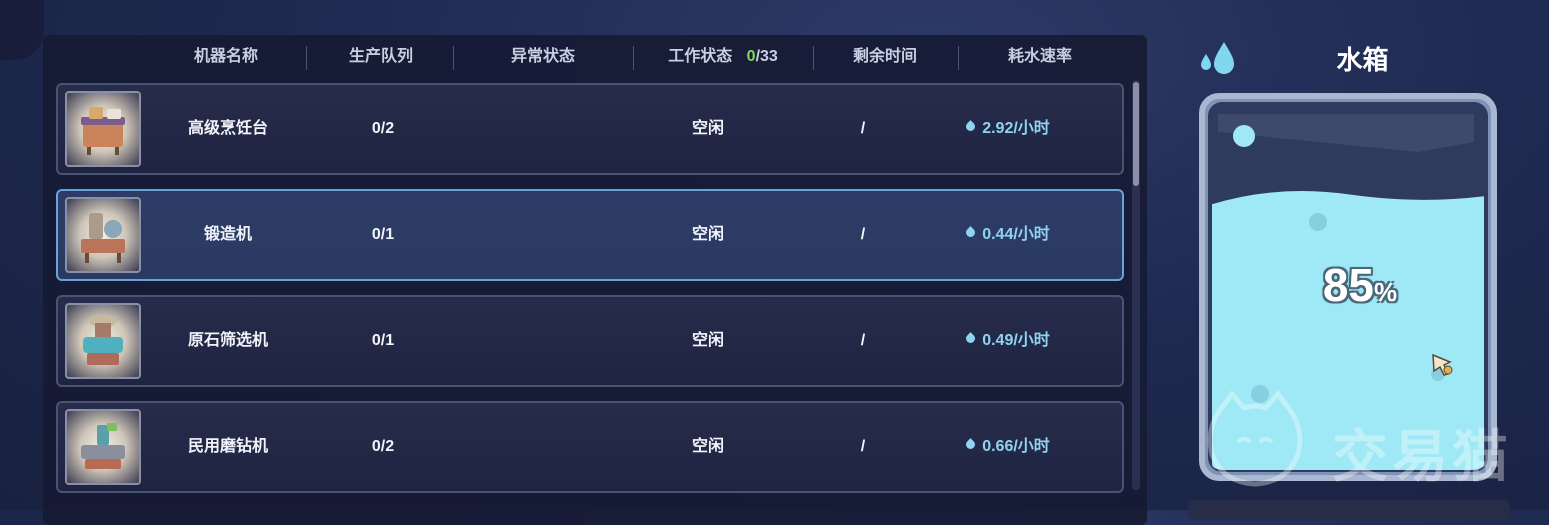 The image size is (1549, 525). I want to click on header-machine-name: 机器名称, so click(226, 57).